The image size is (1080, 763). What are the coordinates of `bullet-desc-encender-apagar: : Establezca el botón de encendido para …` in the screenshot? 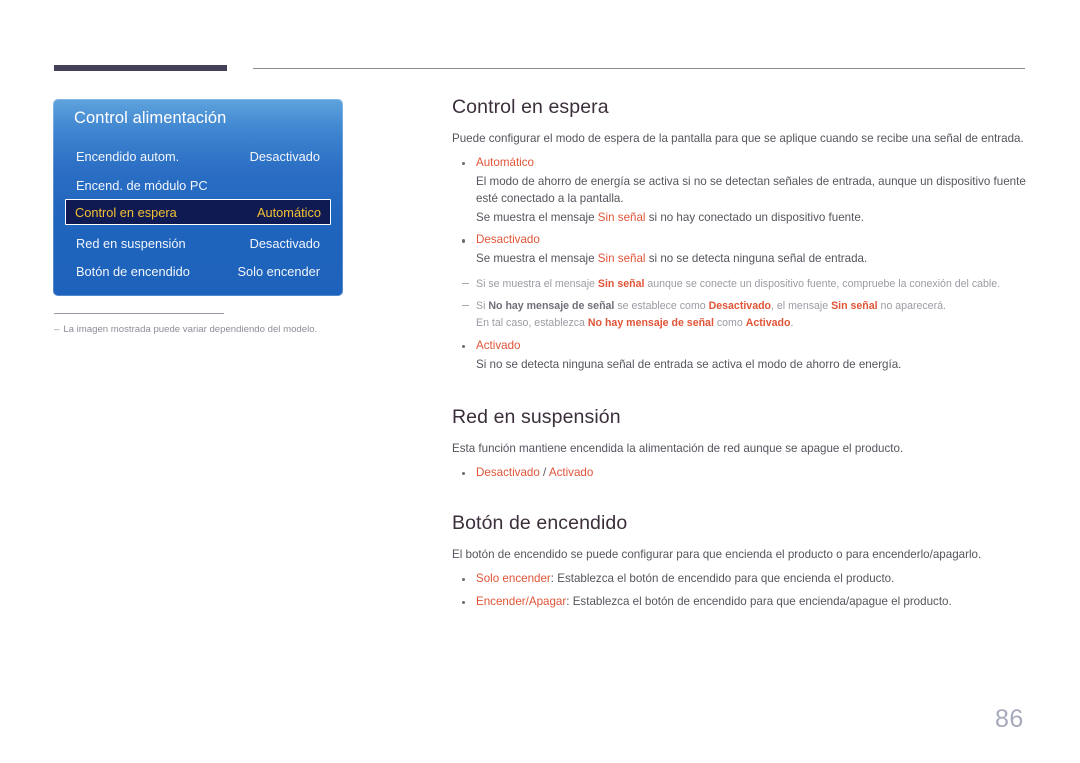 It's located at (759, 601).